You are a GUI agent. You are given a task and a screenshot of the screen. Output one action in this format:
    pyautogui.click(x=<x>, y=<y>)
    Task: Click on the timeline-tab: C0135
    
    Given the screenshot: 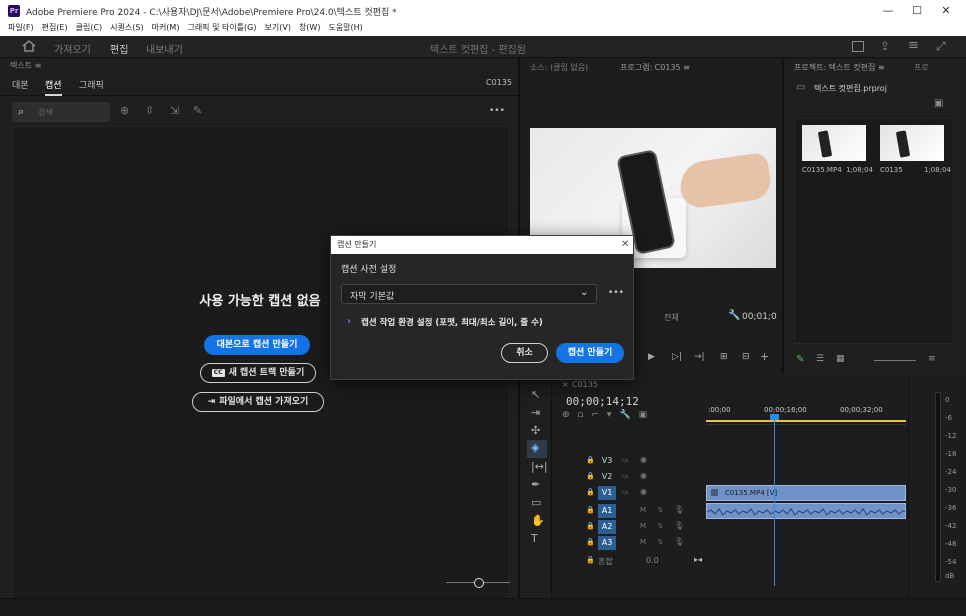 What is the action you would take?
    pyautogui.click(x=585, y=384)
    